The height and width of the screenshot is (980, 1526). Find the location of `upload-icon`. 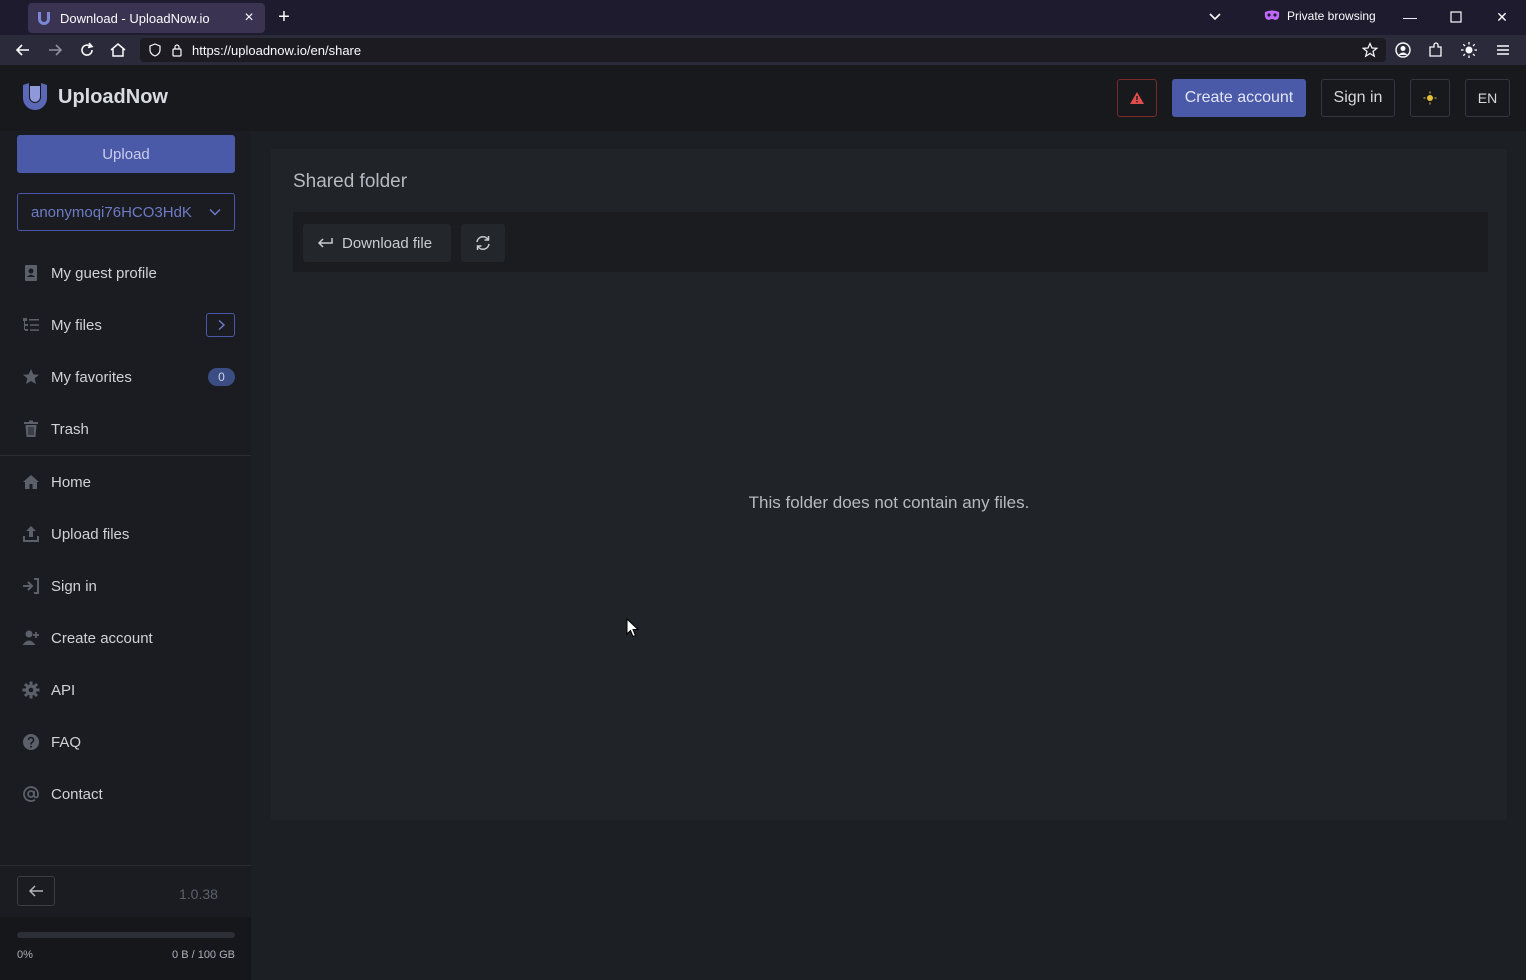

upload-icon is located at coordinates (31, 534).